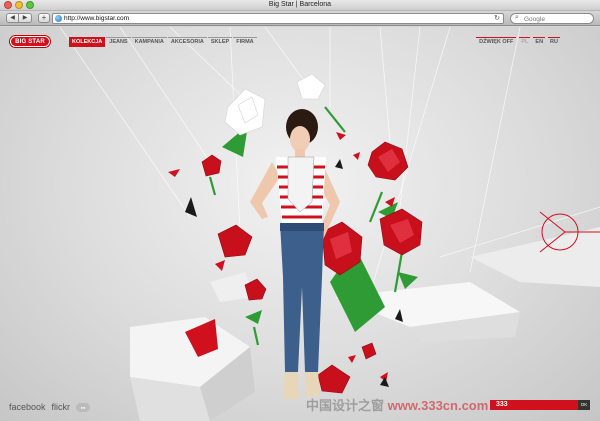  What do you see at coordinates (245, 42) in the screenshot?
I see `nav-item-firma: FIRMA` at bounding box center [245, 42].